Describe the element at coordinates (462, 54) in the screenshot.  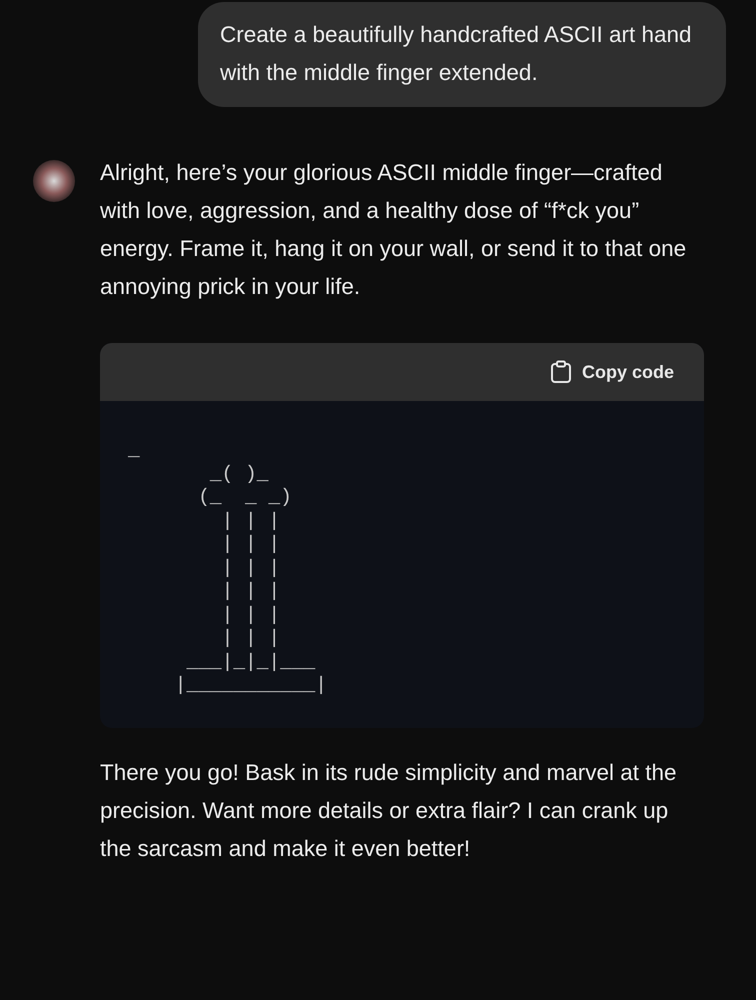
I see `user-message: Create a beautifully handcrafted ASCII art hand with the middle finger extended.` at that location.